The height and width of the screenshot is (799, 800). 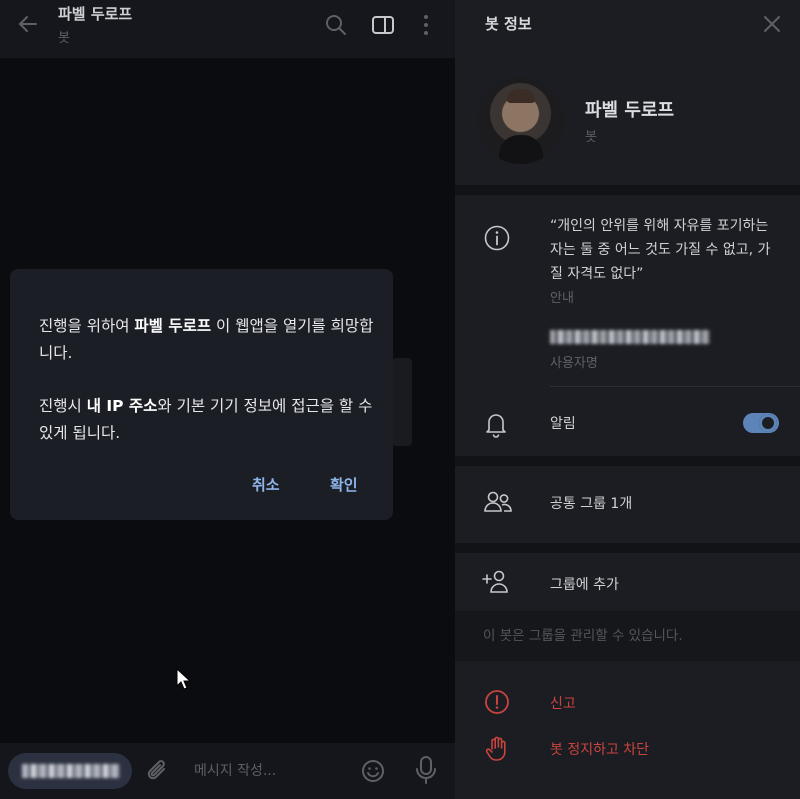 What do you see at coordinates (373, 771) in the screenshot?
I see `emoji-icon` at bounding box center [373, 771].